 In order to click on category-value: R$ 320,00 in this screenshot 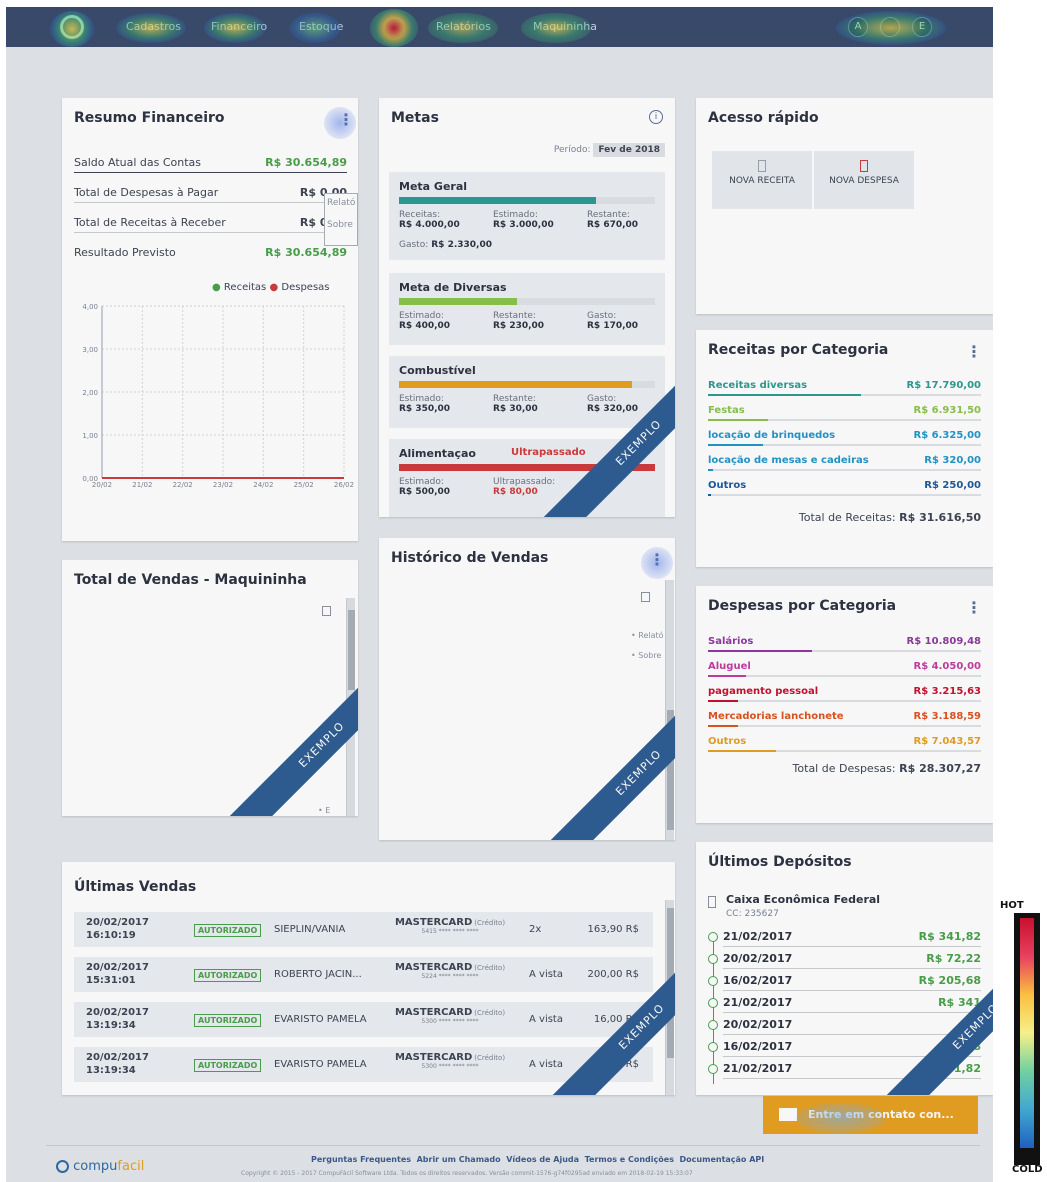, I will do `click(952, 460)`.